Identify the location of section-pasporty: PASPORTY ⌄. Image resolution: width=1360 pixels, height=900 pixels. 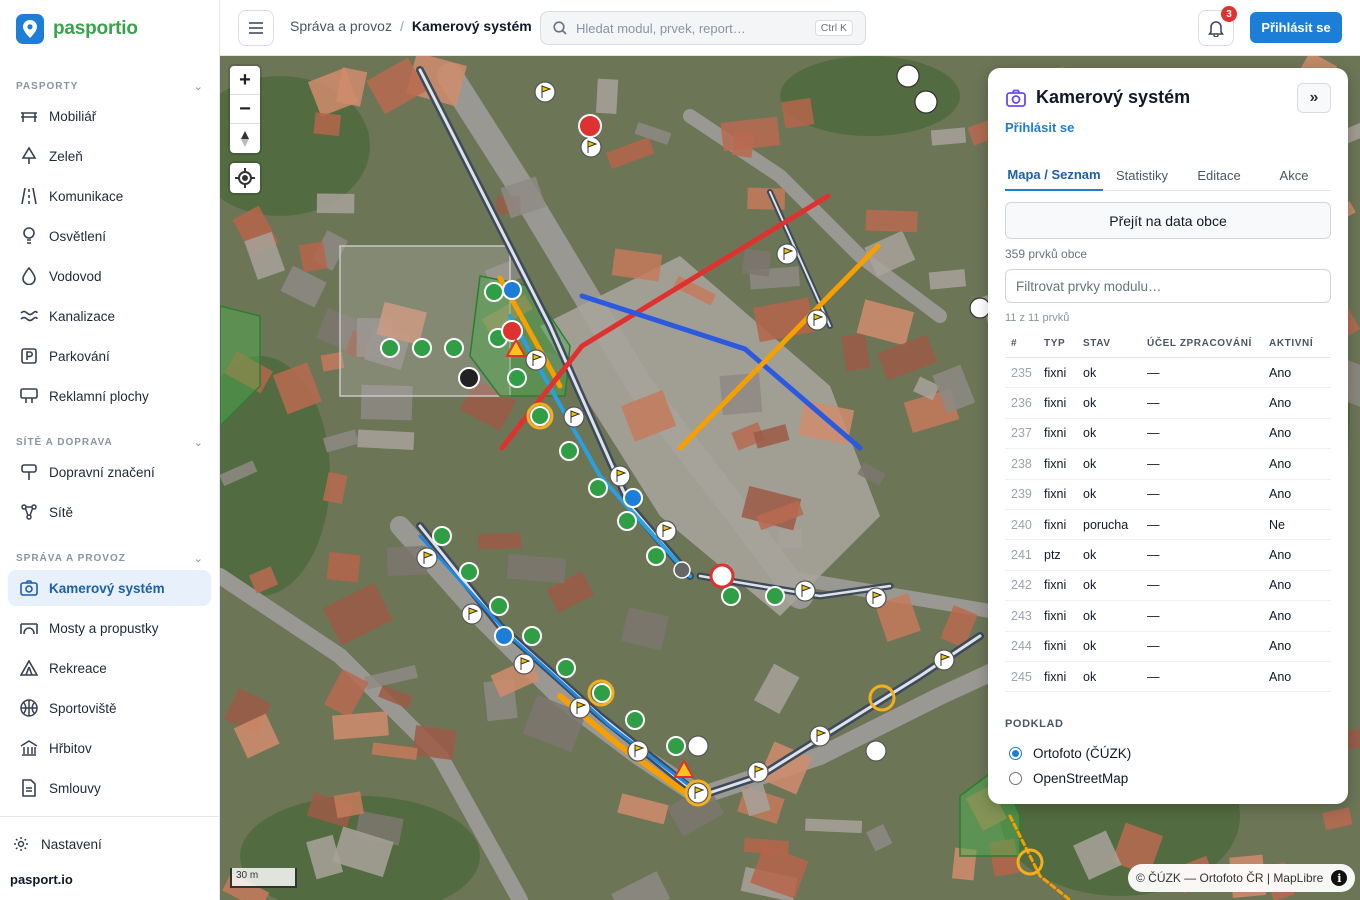
(110, 86).